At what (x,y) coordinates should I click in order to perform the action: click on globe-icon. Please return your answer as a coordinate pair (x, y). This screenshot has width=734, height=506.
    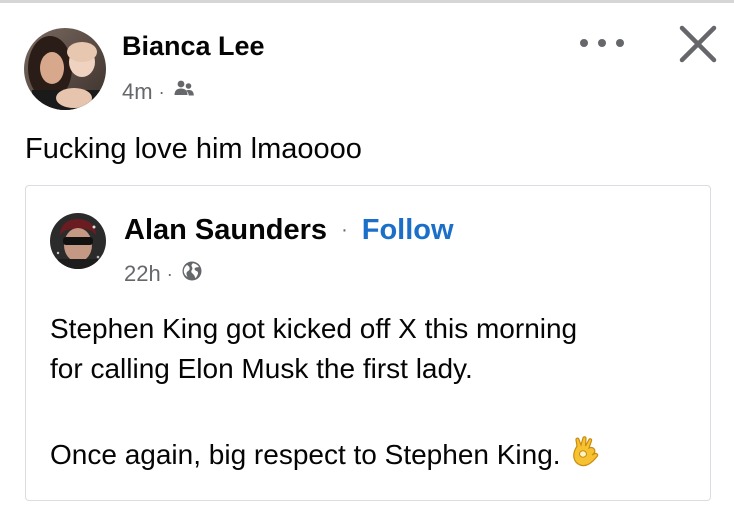
    Looking at the image, I should click on (192, 274).